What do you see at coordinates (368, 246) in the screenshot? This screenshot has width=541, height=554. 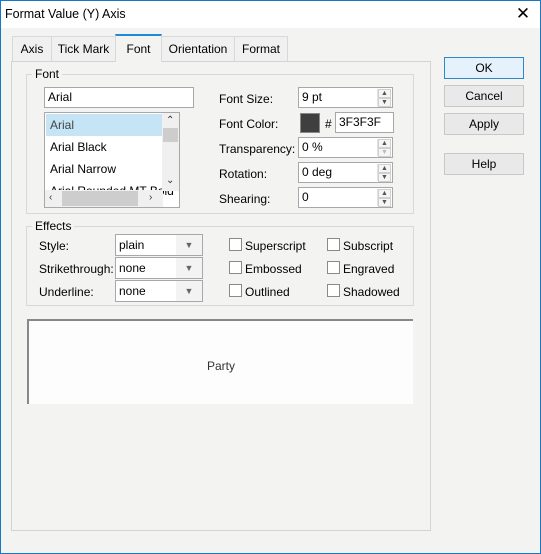 I see `subscript-label: Subscript` at bounding box center [368, 246].